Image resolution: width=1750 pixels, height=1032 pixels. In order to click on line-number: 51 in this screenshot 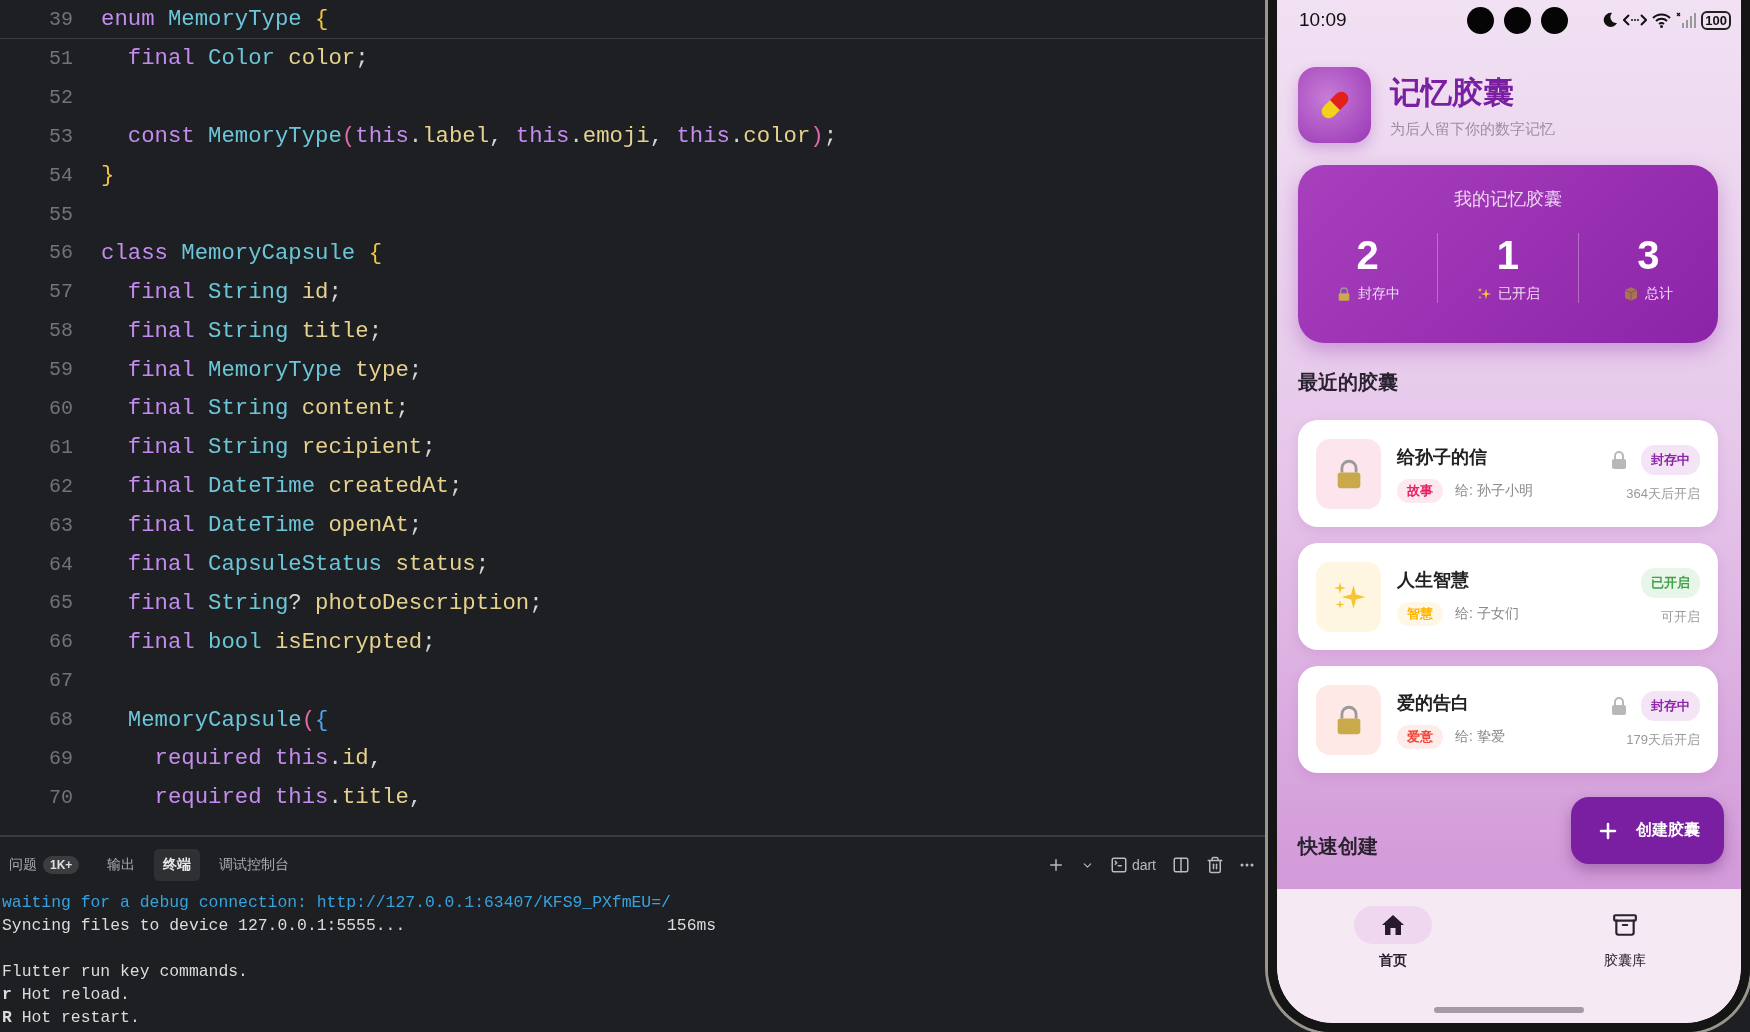, I will do `click(60, 58)`.